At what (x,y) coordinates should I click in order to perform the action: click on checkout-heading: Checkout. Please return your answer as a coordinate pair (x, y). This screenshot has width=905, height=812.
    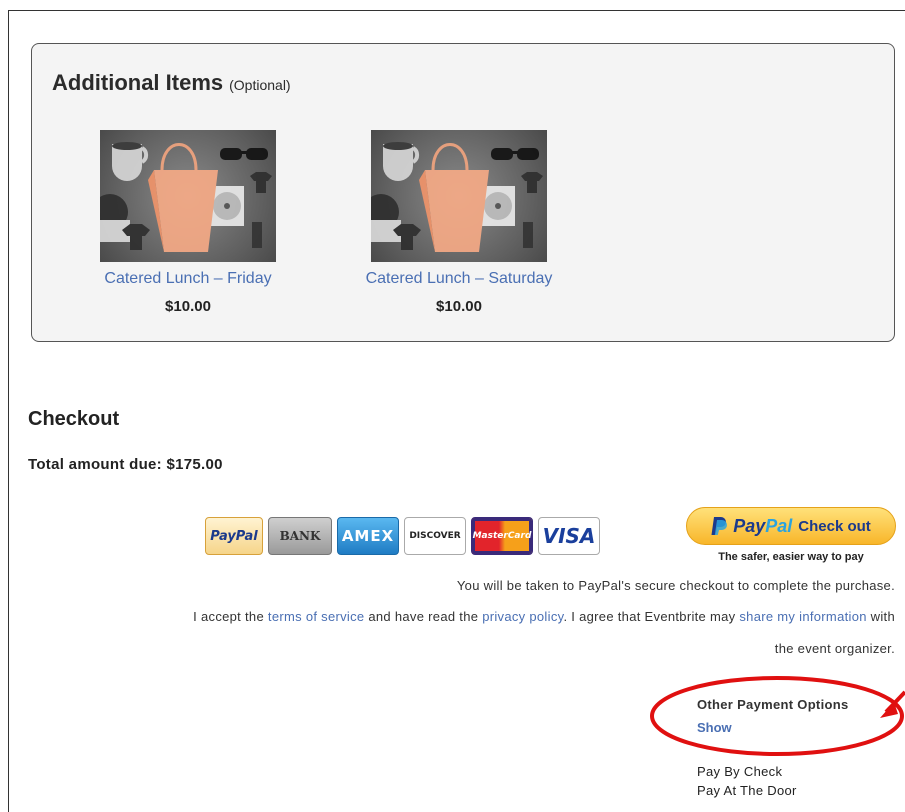
    Looking at the image, I should click on (74, 419).